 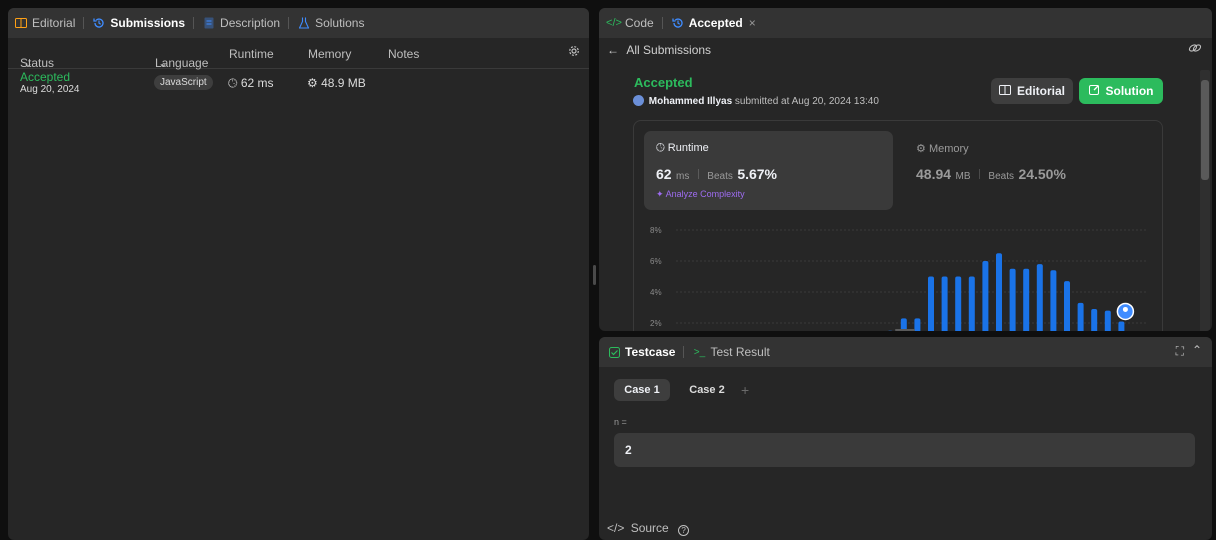 What do you see at coordinates (209, 23) in the screenshot?
I see `document-icon` at bounding box center [209, 23].